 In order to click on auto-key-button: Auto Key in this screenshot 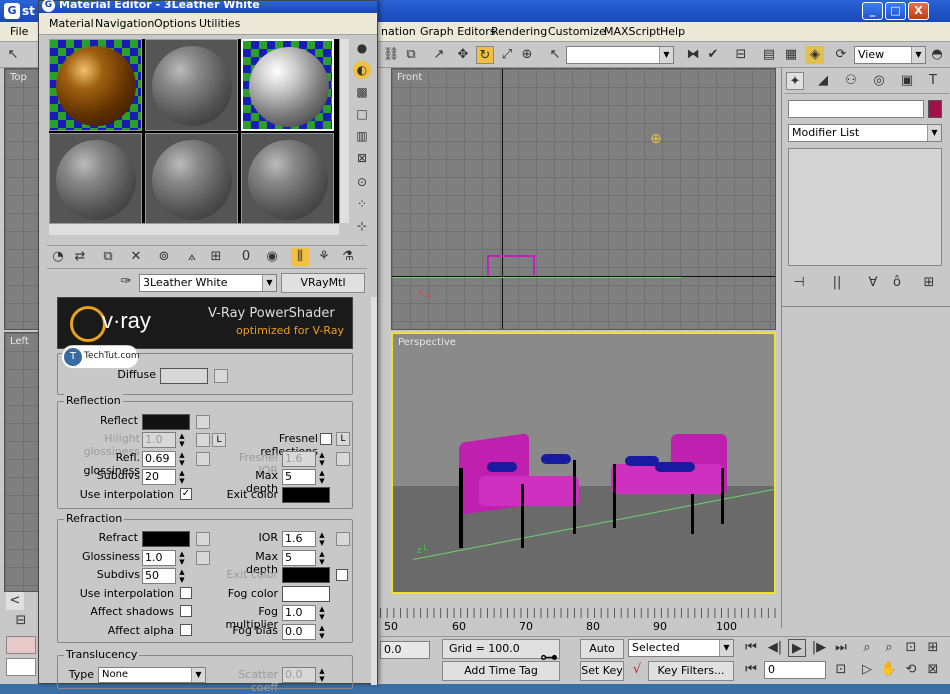, I will do `click(602, 656)`.